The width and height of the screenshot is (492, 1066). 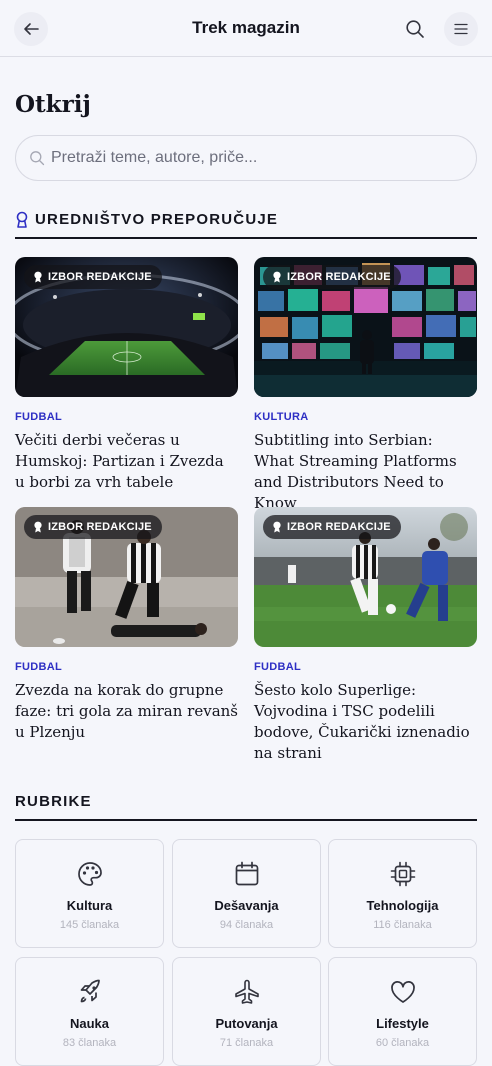 I want to click on category-count: 60 članaka, so click(x=402, y=1043).